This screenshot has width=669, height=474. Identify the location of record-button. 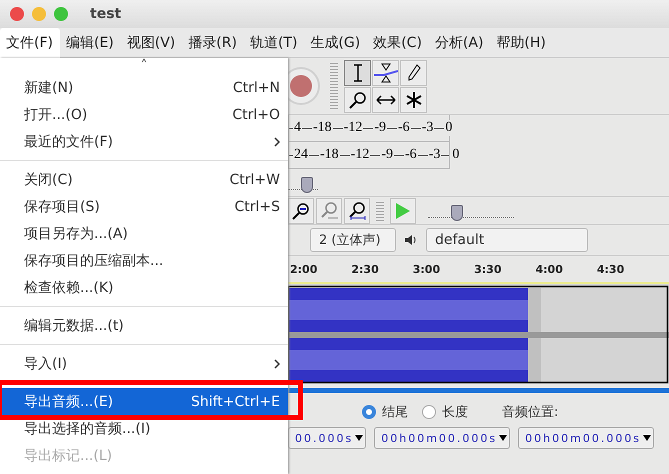
(301, 86).